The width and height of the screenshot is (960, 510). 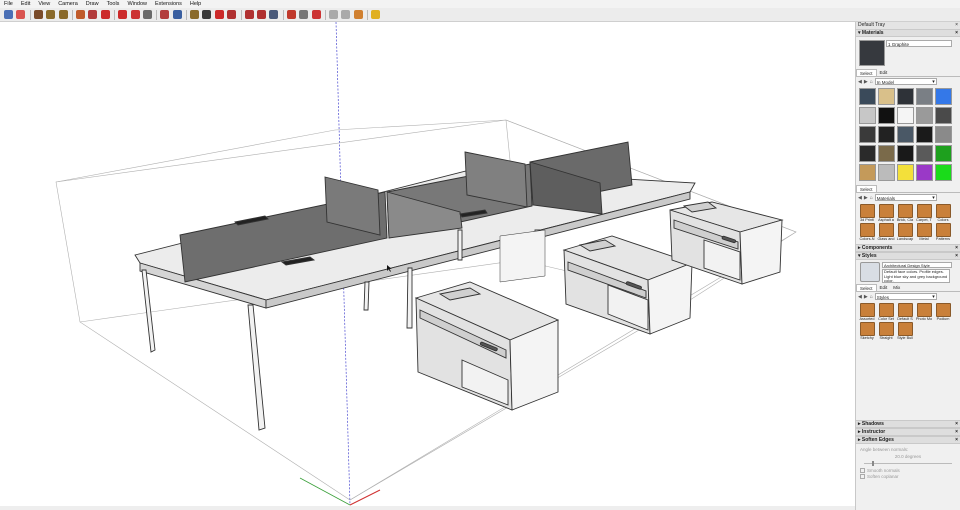 What do you see at coordinates (304, 14) in the screenshot?
I see `tag-icon` at bounding box center [304, 14].